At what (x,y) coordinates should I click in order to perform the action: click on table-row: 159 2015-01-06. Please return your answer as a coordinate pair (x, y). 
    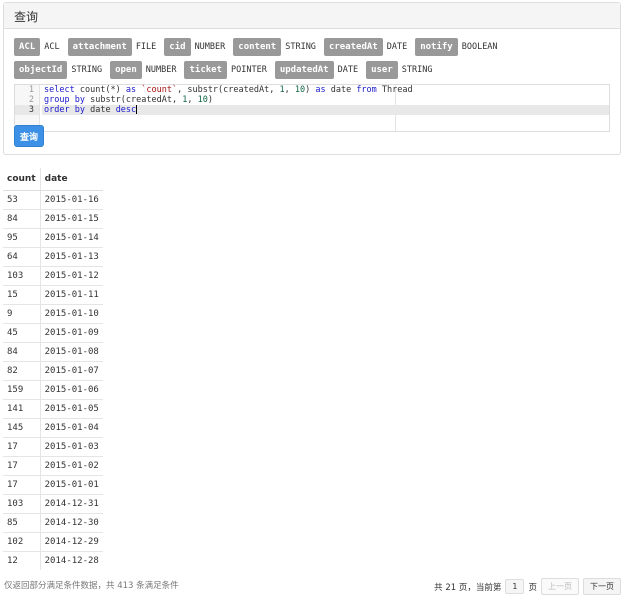
    Looking at the image, I should click on (53, 389).